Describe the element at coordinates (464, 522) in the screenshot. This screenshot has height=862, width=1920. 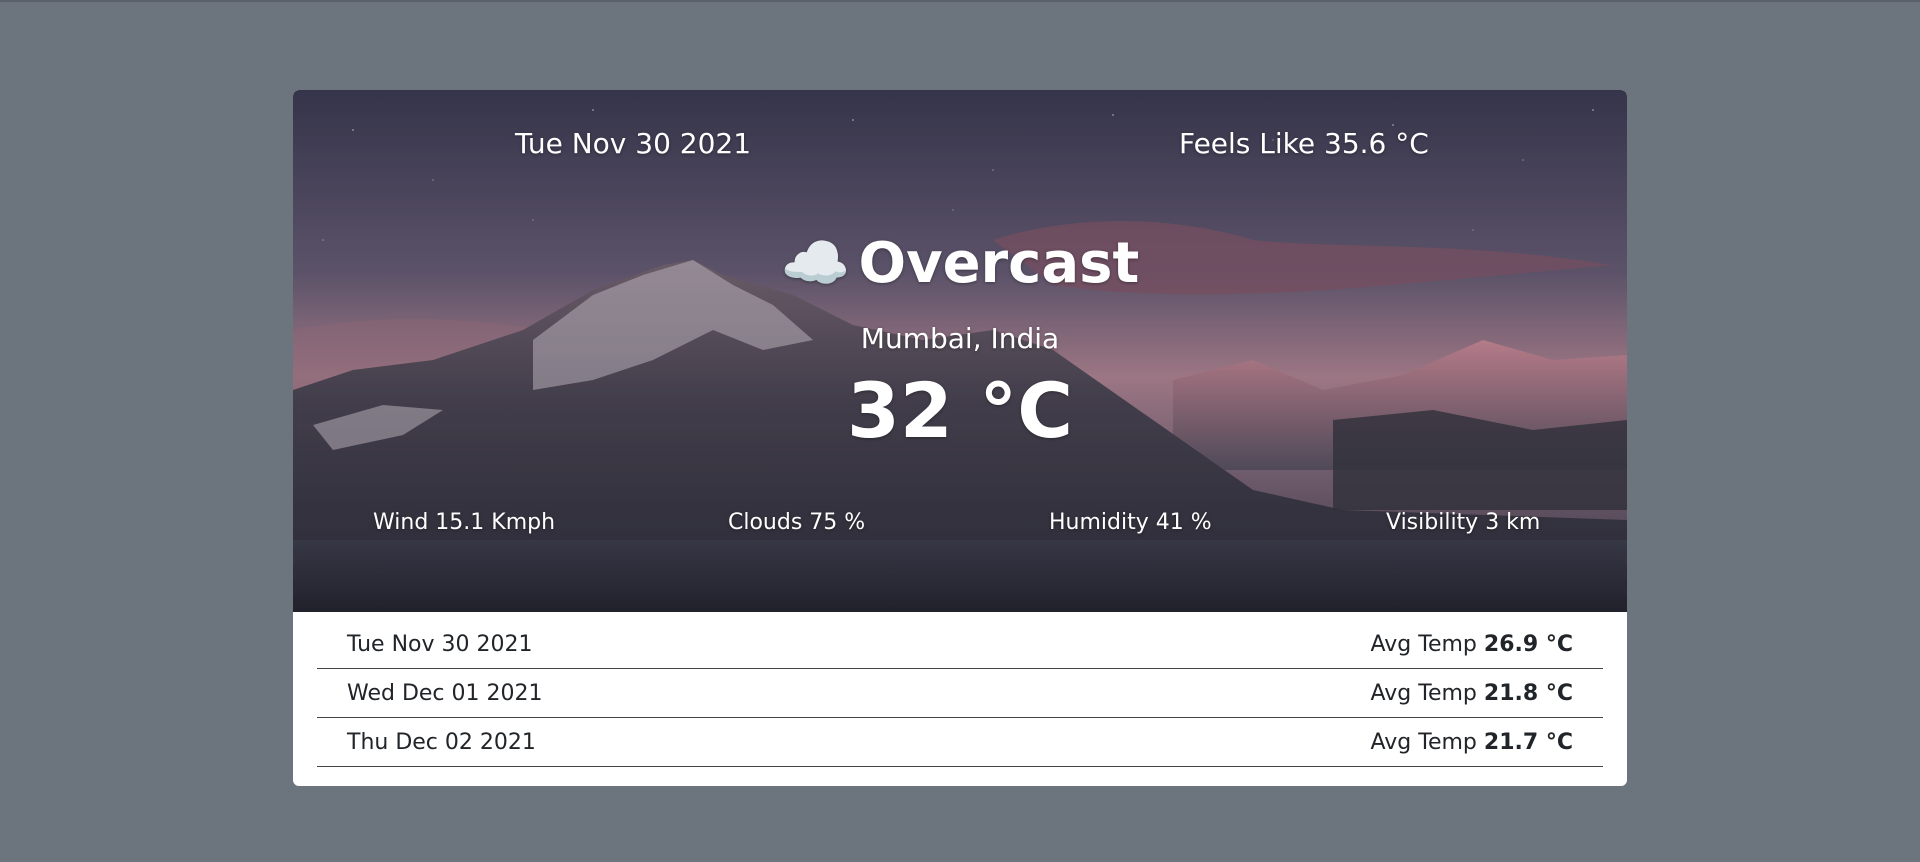
I see `wind-stat: Wind 15.1 Kmph` at that location.